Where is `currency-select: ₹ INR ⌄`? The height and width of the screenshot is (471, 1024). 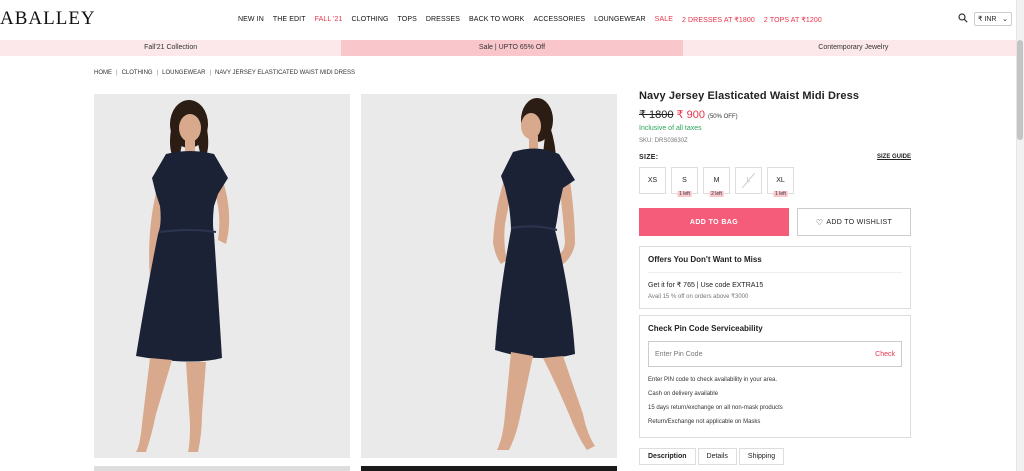
currency-select: ₹ INR ⌄ is located at coordinates (993, 19).